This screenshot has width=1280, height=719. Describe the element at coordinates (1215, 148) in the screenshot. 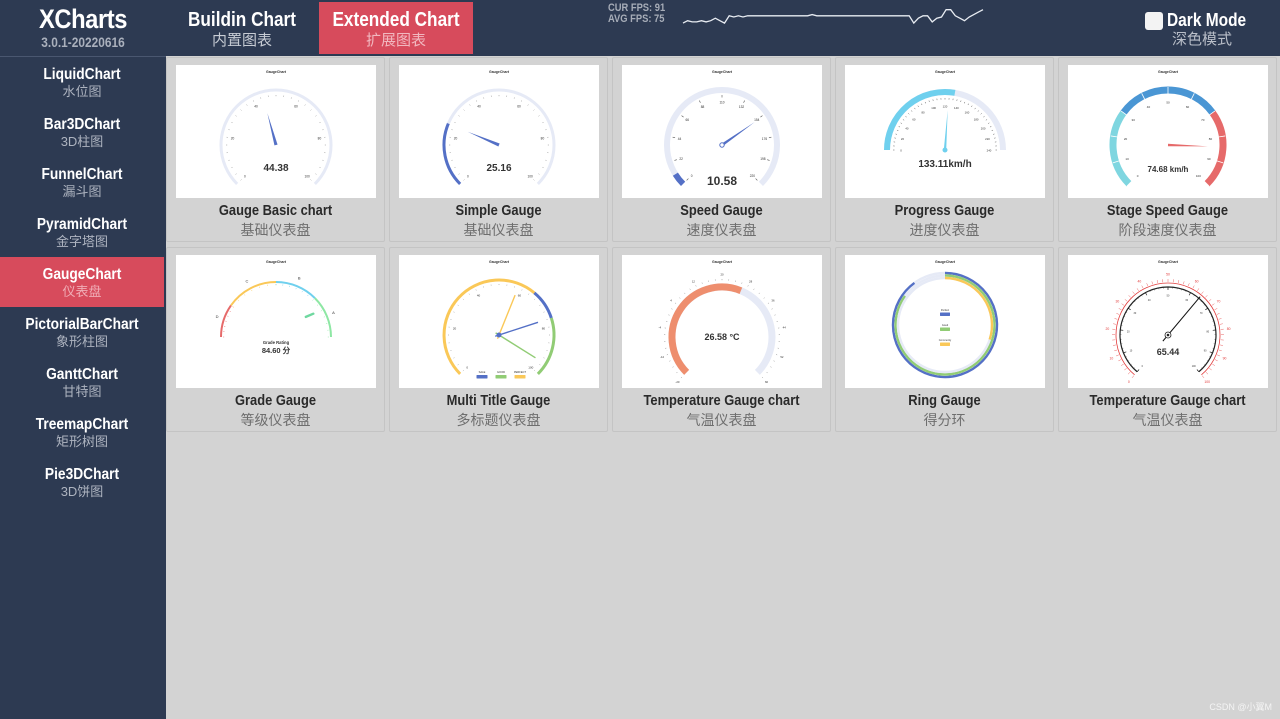

I see `gauge-stage-high` at that location.